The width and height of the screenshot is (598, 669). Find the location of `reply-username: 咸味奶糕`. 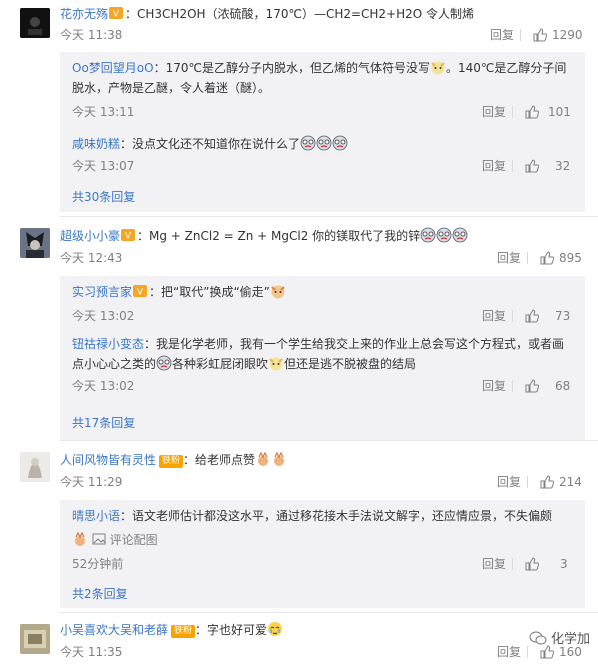

reply-username: 咸味奶糕 is located at coordinates (96, 144).